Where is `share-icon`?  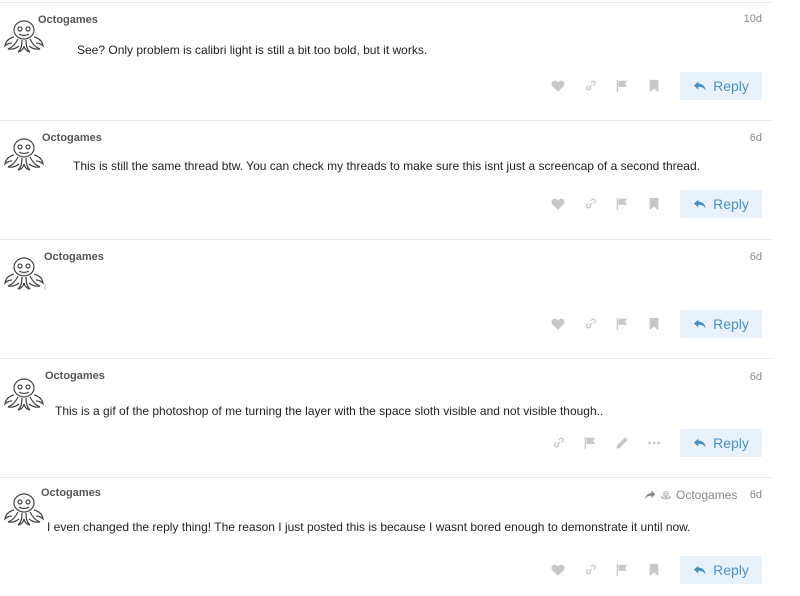 share-icon is located at coordinates (650, 495).